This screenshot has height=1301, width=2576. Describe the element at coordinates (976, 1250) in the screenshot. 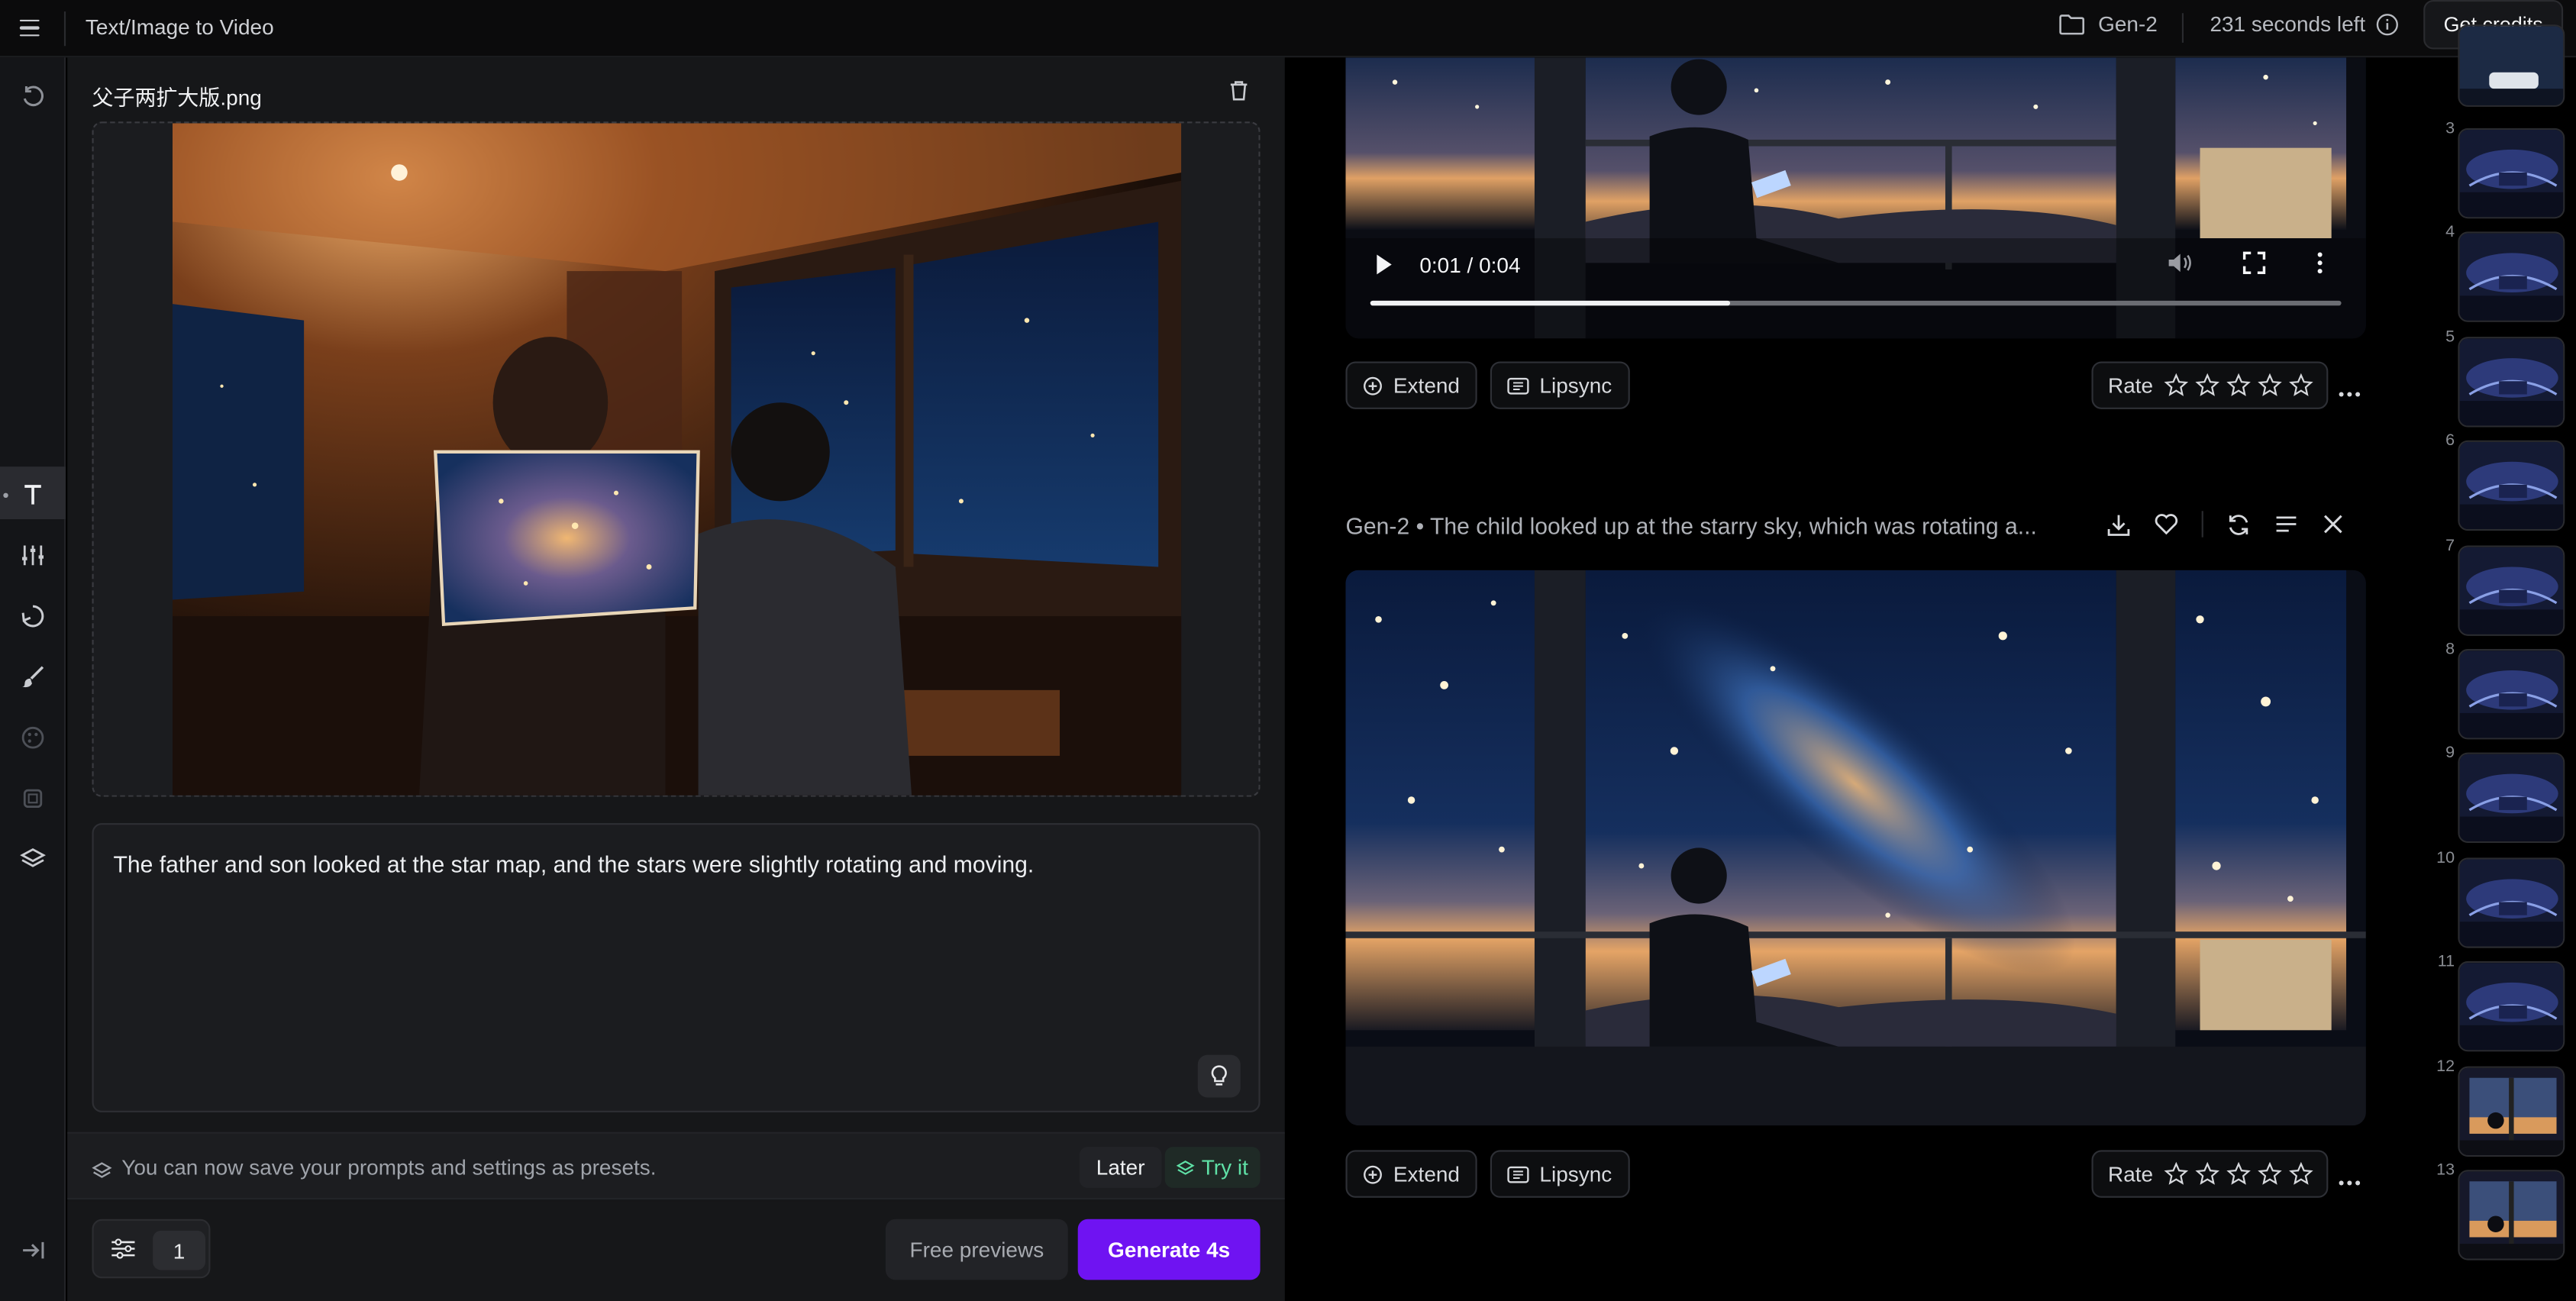

I see `free-previews-button: Free previews` at that location.